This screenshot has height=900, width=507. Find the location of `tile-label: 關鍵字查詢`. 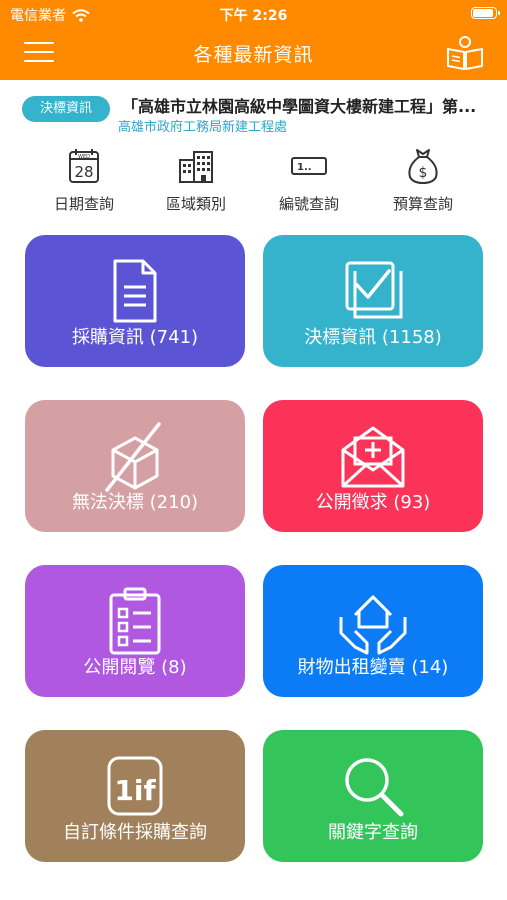

tile-label: 關鍵字查詢 is located at coordinates (373, 832).